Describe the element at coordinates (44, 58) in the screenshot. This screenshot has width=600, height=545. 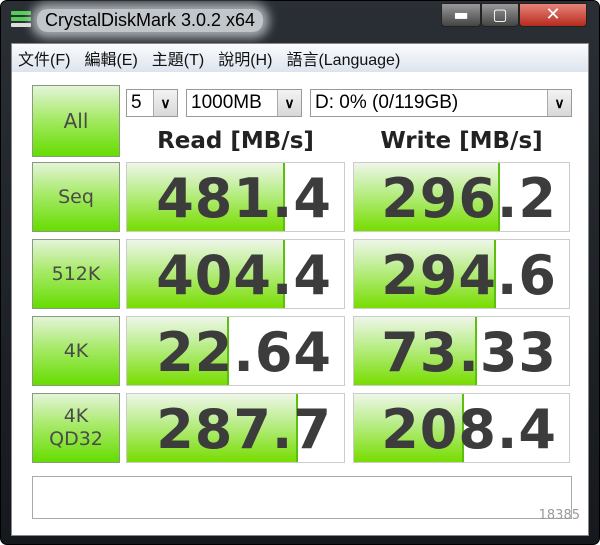
I see `menu-file: 文件(F)` at that location.